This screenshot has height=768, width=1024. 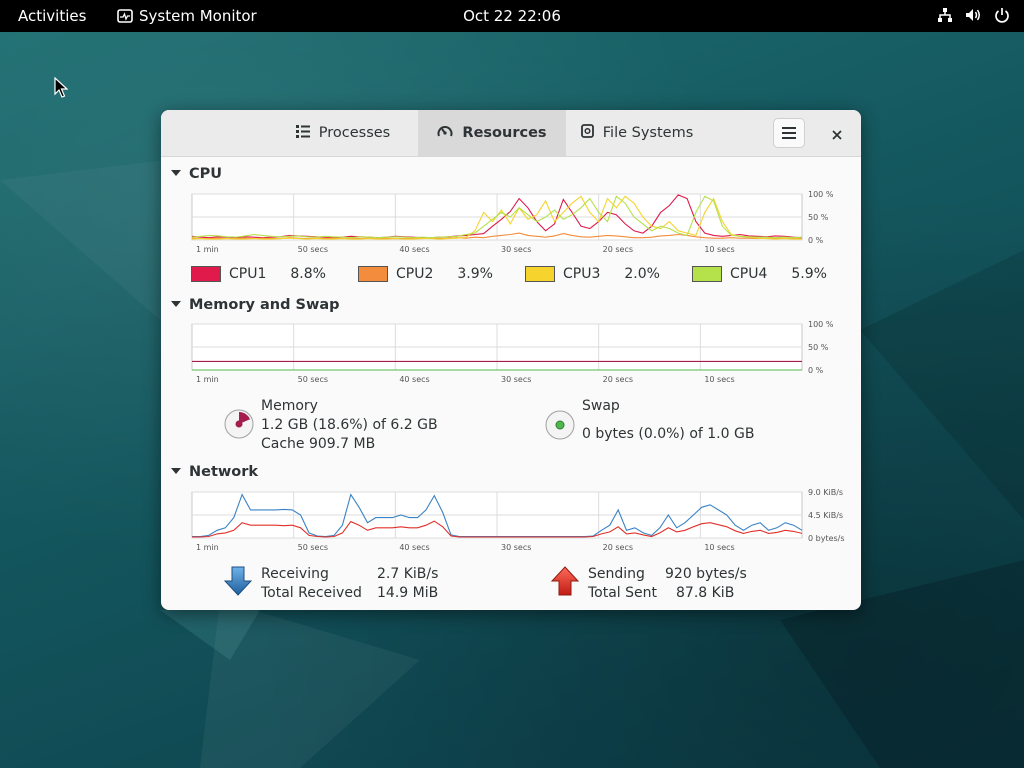 I want to click on sending-value: 920 bytes/s, so click(x=706, y=574).